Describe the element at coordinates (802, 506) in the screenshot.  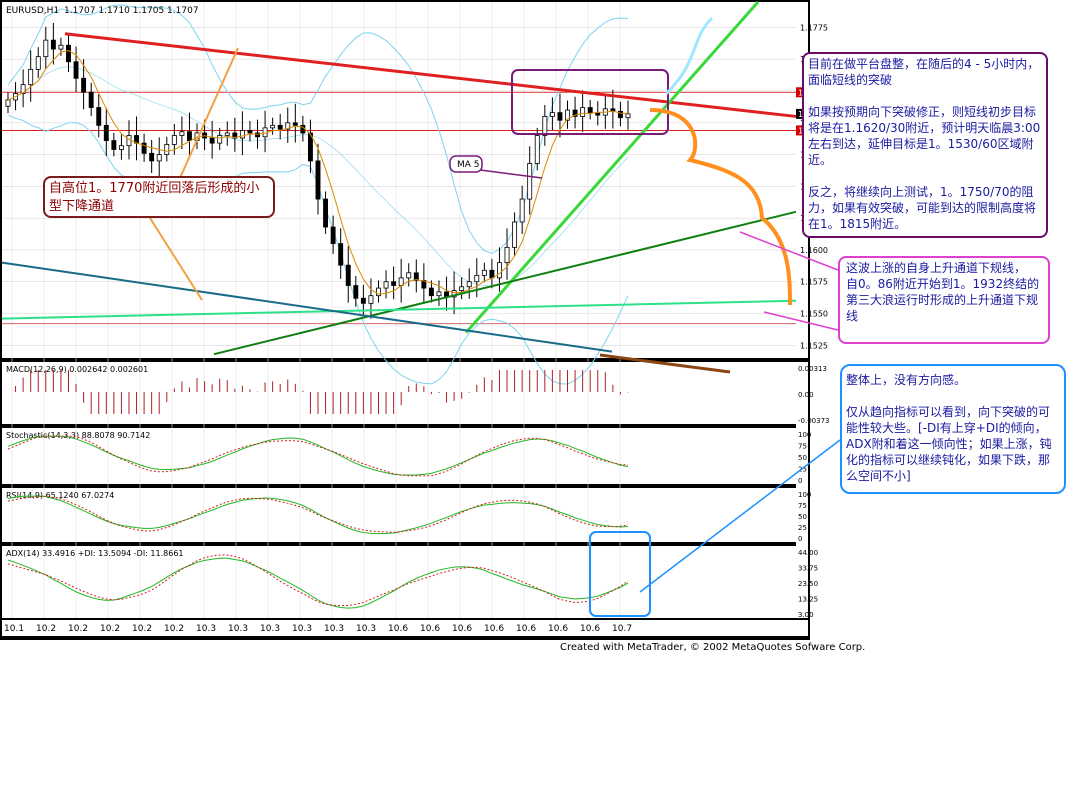
I see `indicator-scale-label: 75` at that location.